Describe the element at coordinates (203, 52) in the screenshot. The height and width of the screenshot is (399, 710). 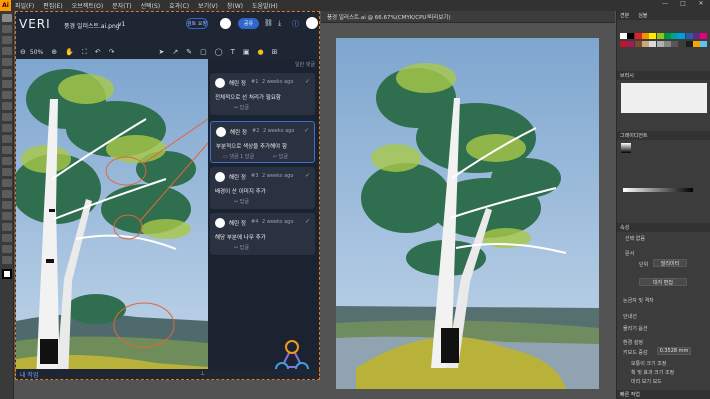
I see `rectangle-annotation-icon: ▢` at that location.